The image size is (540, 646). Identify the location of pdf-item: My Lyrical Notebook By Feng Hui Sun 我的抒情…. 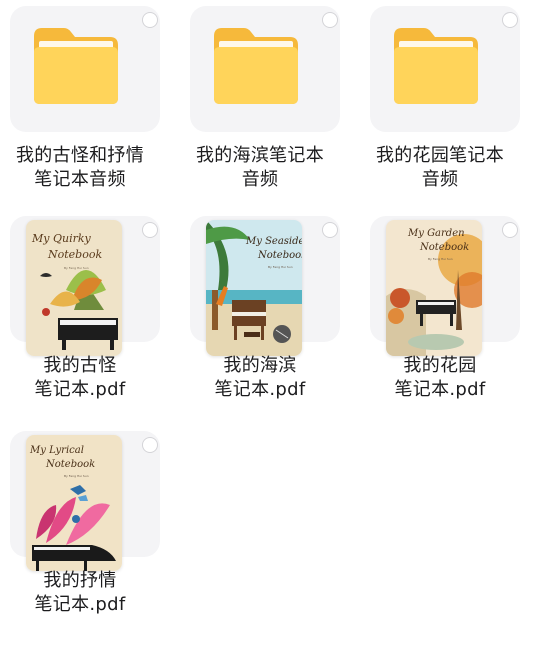
(90, 532).